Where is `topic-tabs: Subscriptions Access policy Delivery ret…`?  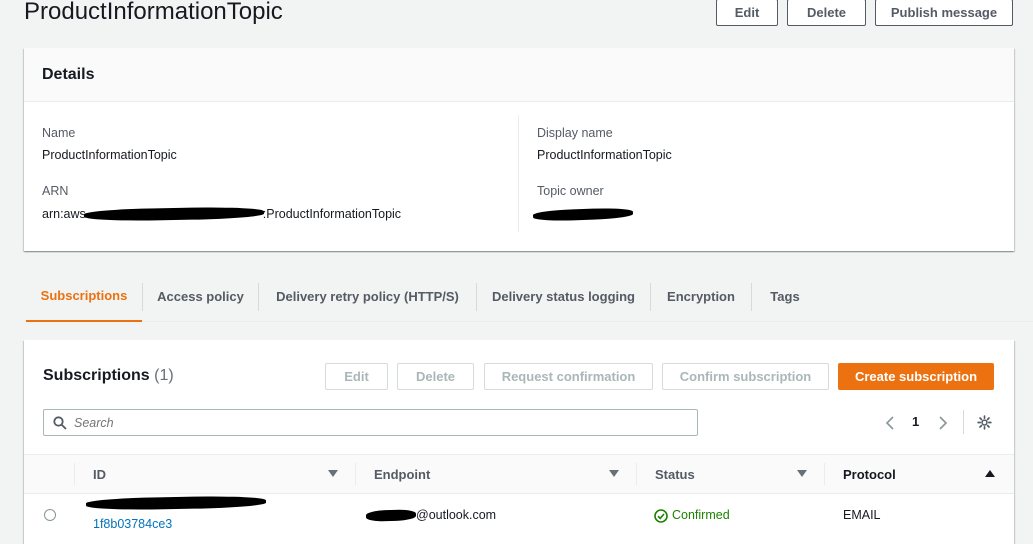 topic-tabs: Subscriptions Access policy Delivery ret… is located at coordinates (528, 296).